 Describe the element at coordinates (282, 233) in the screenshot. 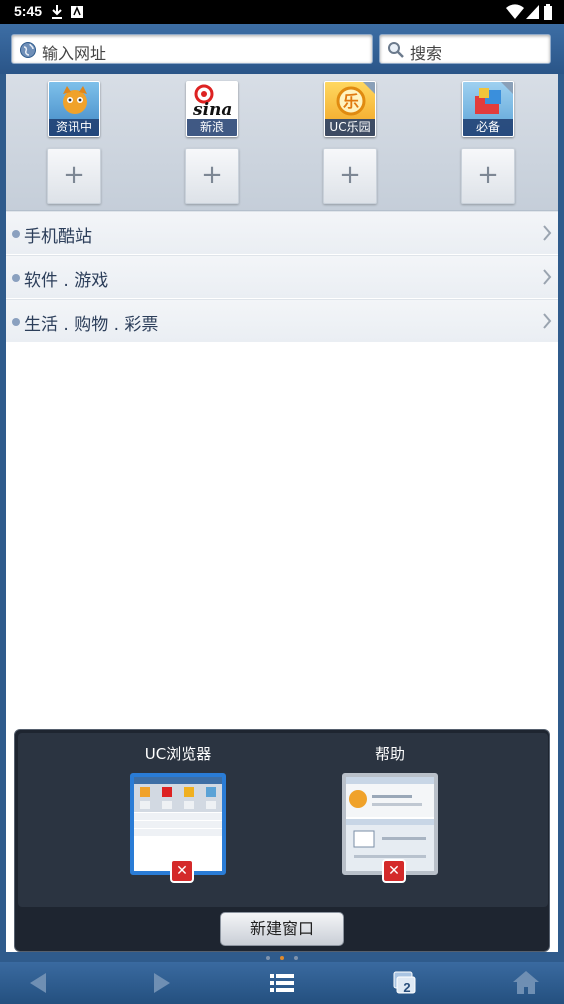

I see `category-mobile-sites: 手机酷站` at that location.